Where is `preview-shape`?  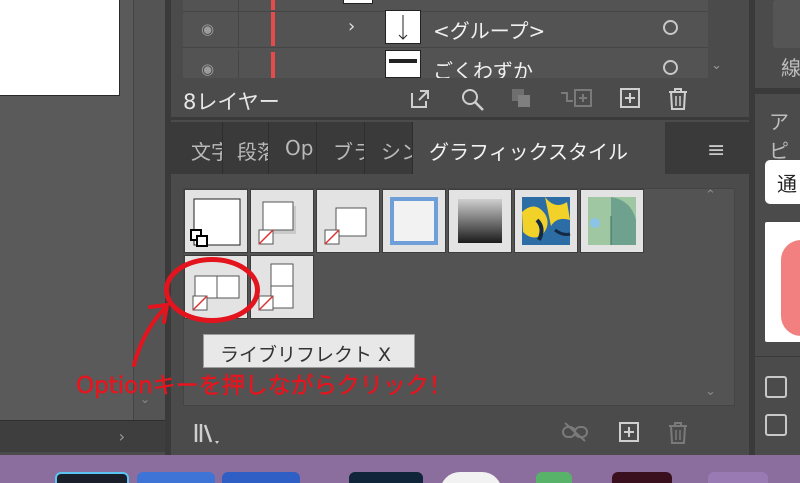
preview-shape is located at coordinates (790, 288).